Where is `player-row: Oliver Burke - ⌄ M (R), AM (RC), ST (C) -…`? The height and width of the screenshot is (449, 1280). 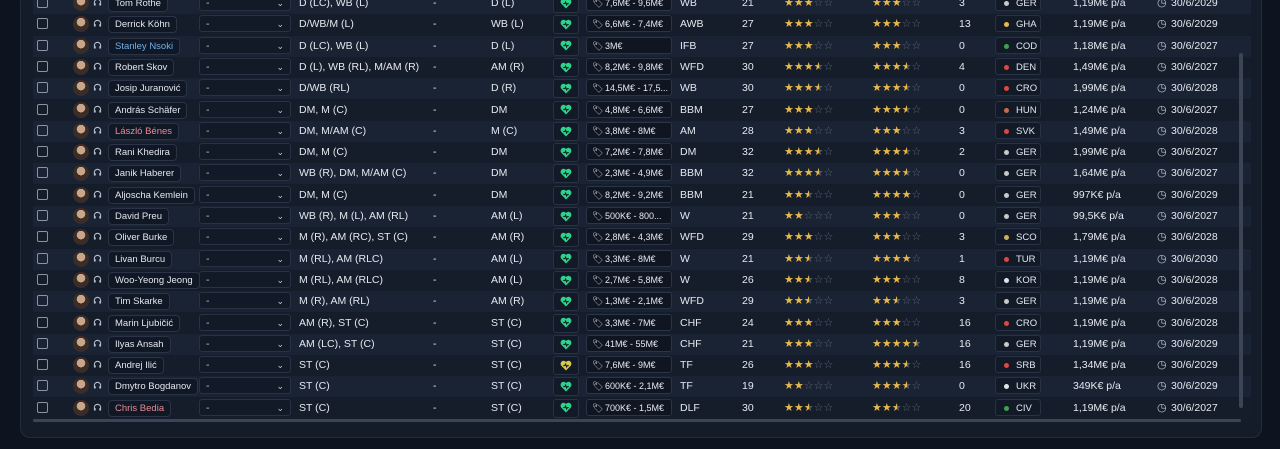 player-row: Oliver Burke - ⌄ M (R), AM (RC), ST (C) -… is located at coordinates (642, 238).